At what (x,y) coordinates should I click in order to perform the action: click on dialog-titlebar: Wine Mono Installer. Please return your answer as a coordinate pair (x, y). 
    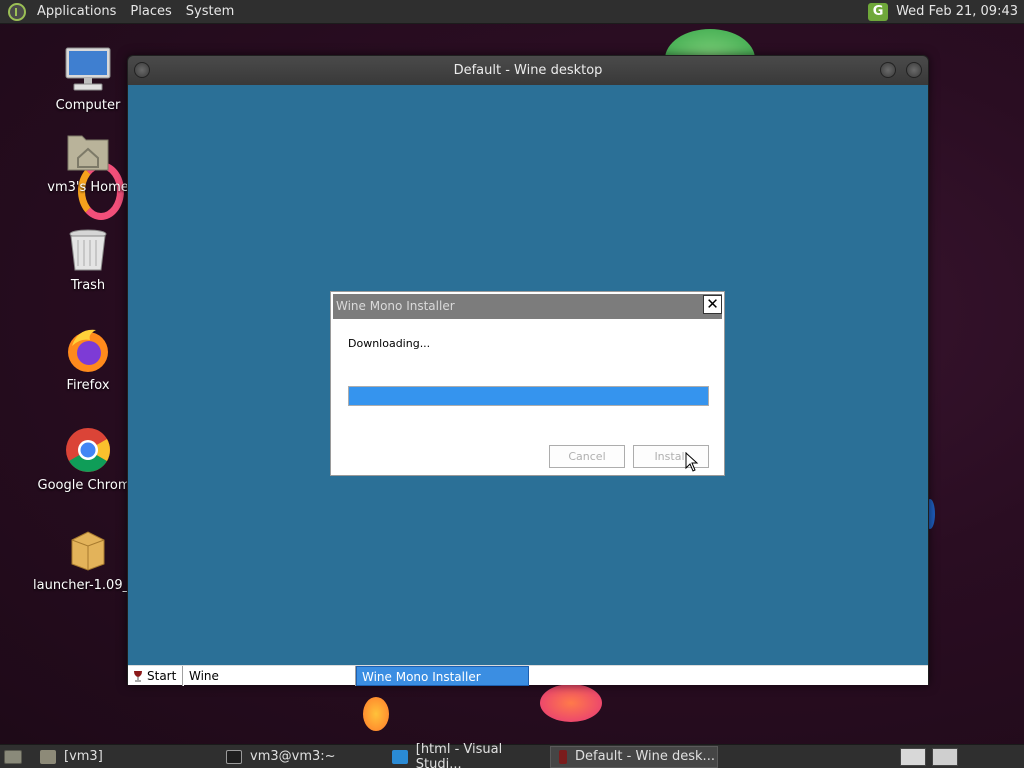
    Looking at the image, I should click on (527, 306).